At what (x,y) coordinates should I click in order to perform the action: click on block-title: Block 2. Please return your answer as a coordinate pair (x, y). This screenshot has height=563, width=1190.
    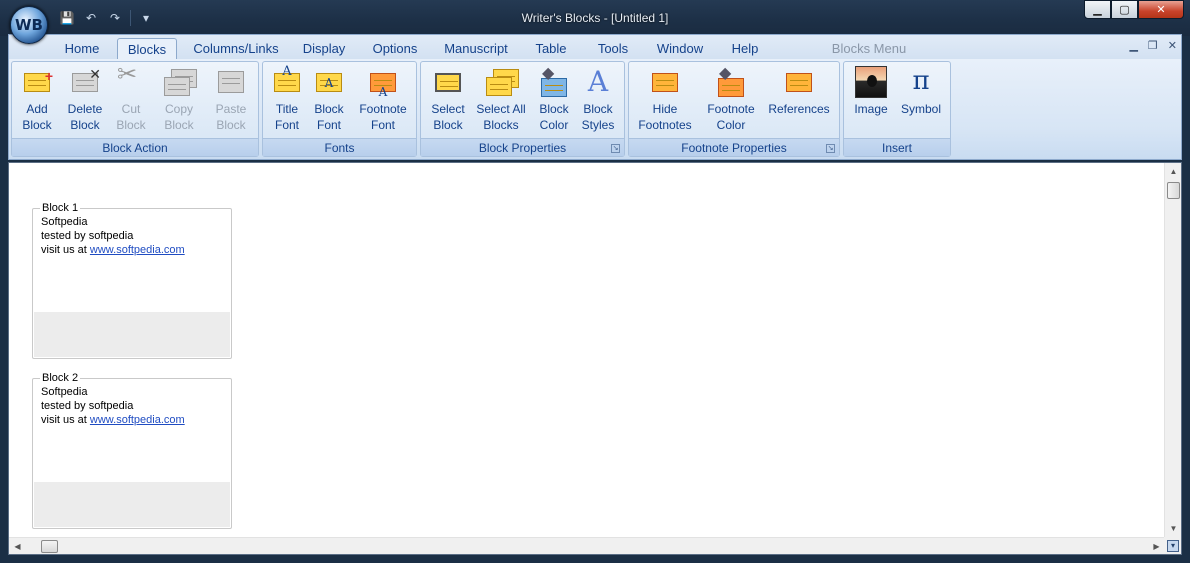
    Looking at the image, I should click on (60, 378).